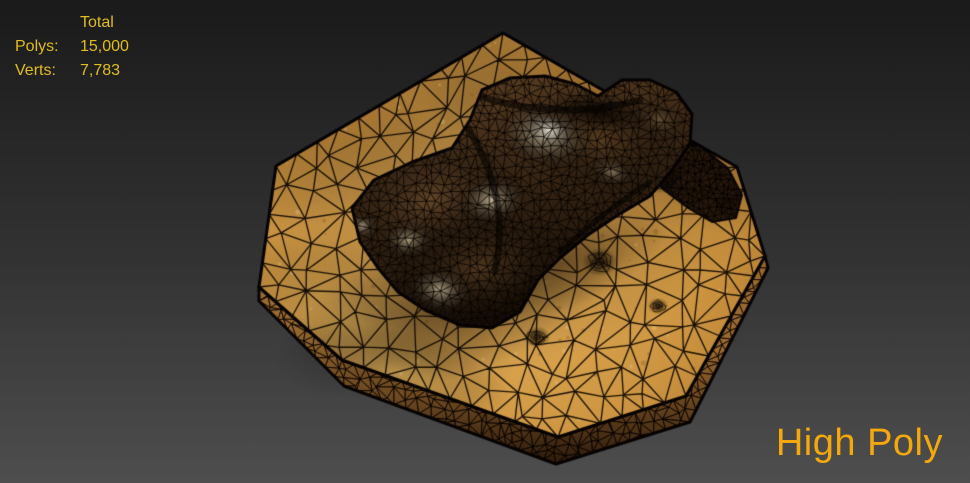 The width and height of the screenshot is (970, 483). Describe the element at coordinates (35, 70) in the screenshot. I see `verts-label: Verts:` at that location.